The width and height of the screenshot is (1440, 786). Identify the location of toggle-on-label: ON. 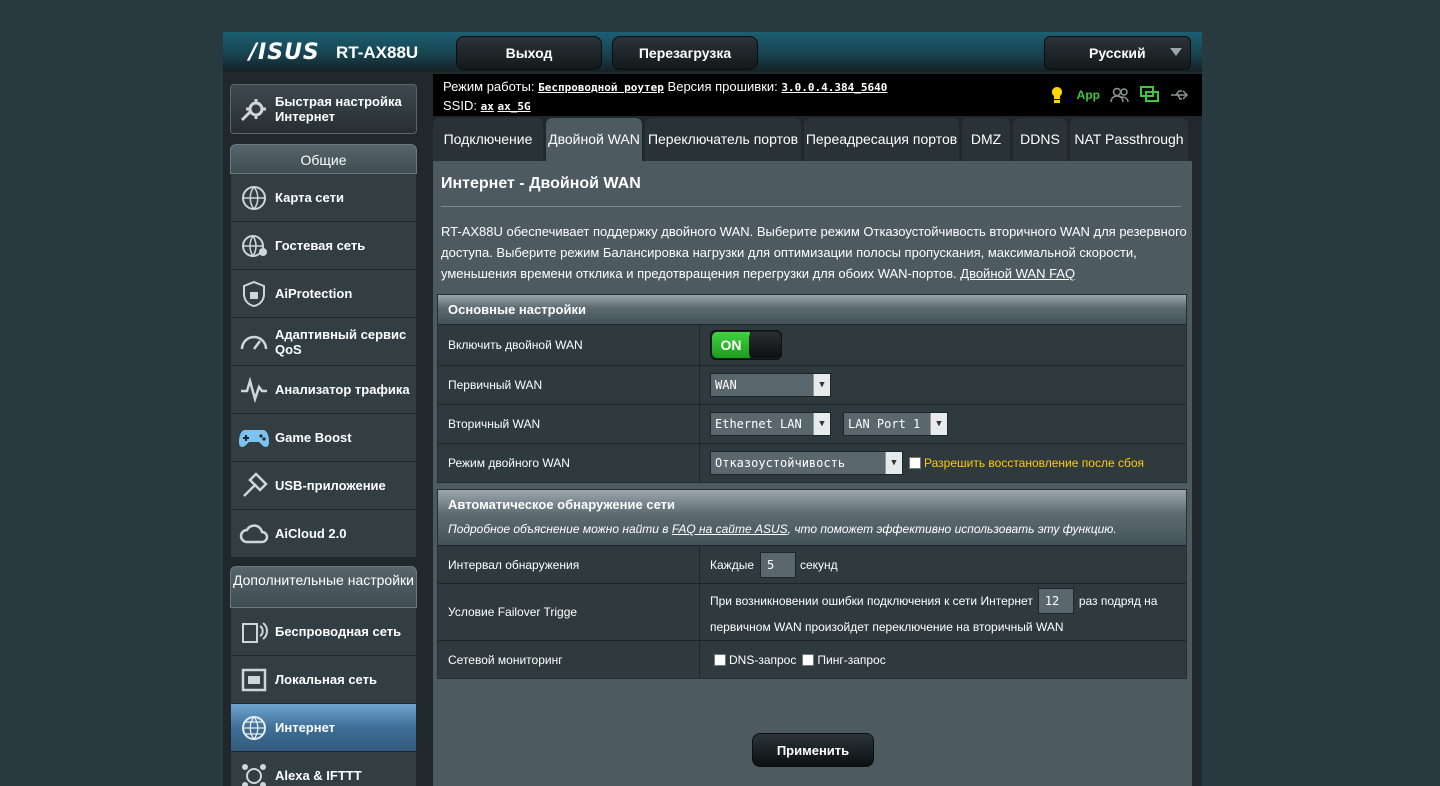
(731, 345).